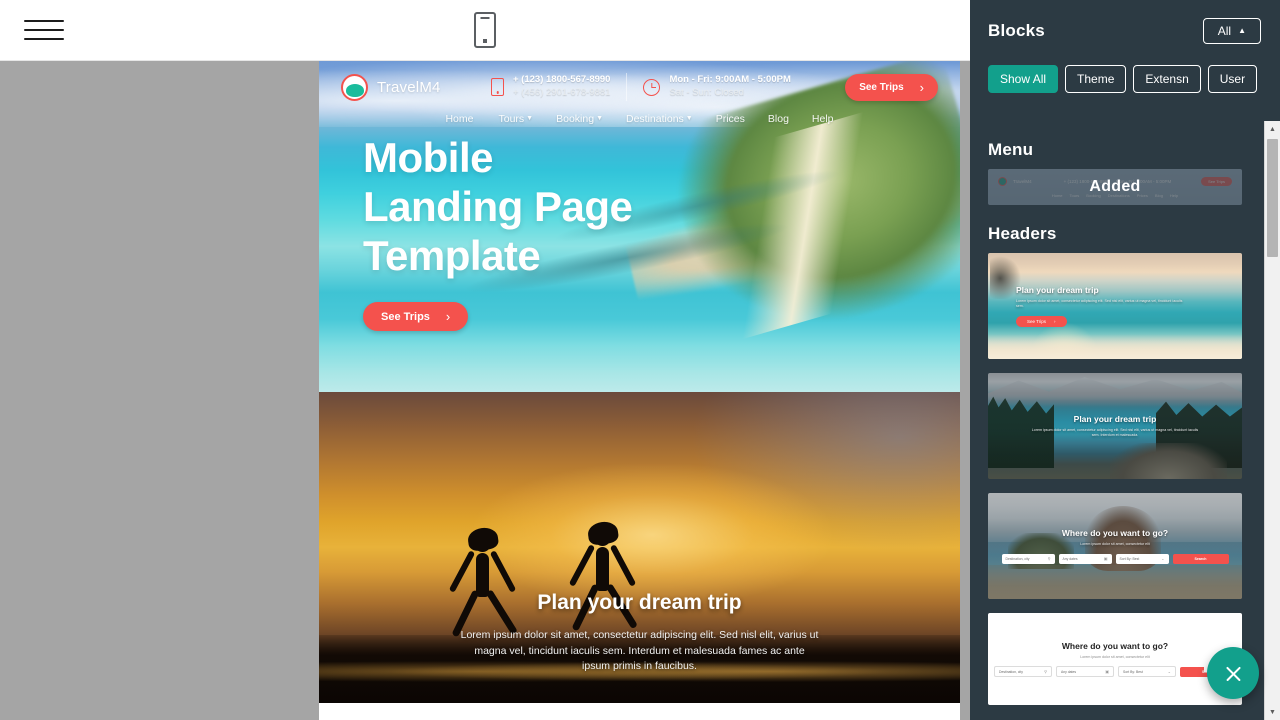 The height and width of the screenshot is (720, 1280). What do you see at coordinates (1125, 30) in the screenshot?
I see `sidebar-header: Blocks All ▲` at bounding box center [1125, 30].